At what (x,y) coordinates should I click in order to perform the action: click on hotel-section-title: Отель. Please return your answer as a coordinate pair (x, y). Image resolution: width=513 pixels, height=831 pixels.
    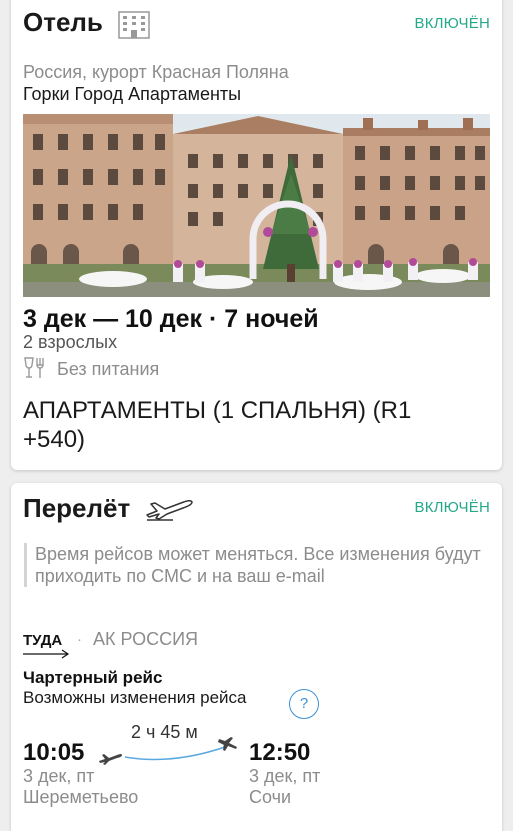
    Looking at the image, I should click on (63, 22).